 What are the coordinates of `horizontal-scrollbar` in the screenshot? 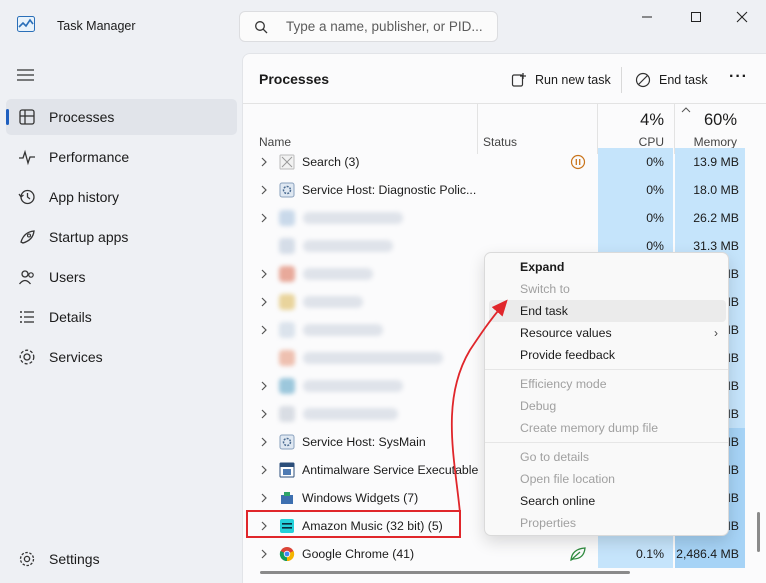 It's located at (445, 572).